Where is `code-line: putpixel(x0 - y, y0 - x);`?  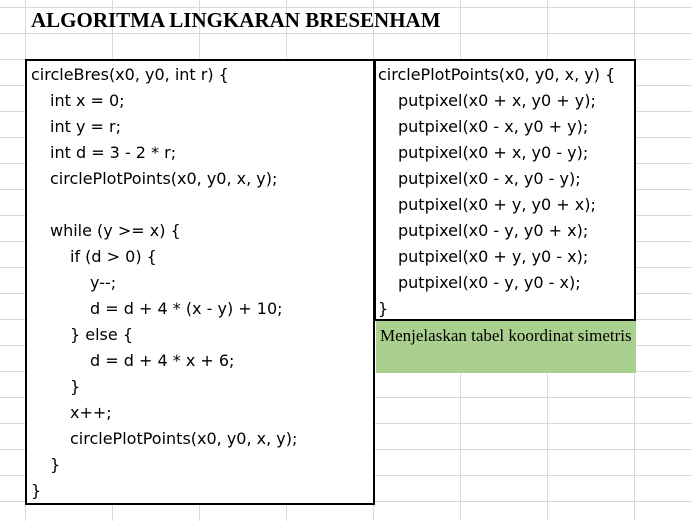 code-line: putpixel(x0 - y, y0 - x); is located at coordinates (489, 283).